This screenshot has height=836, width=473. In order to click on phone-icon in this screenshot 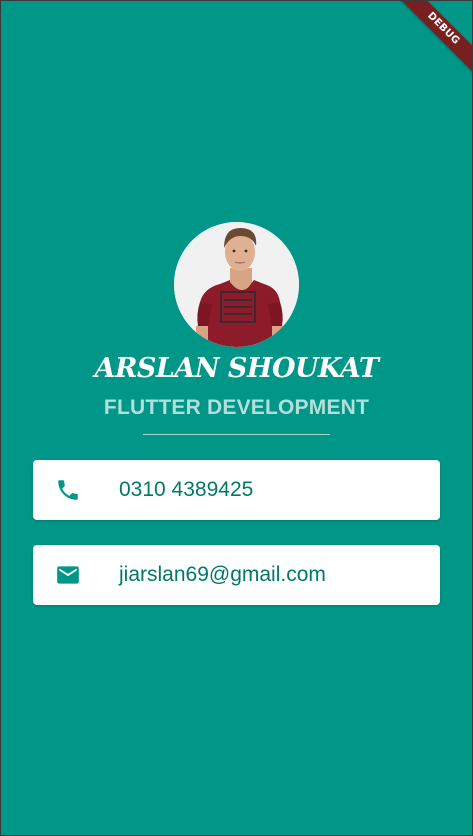, I will do `click(68, 490)`.